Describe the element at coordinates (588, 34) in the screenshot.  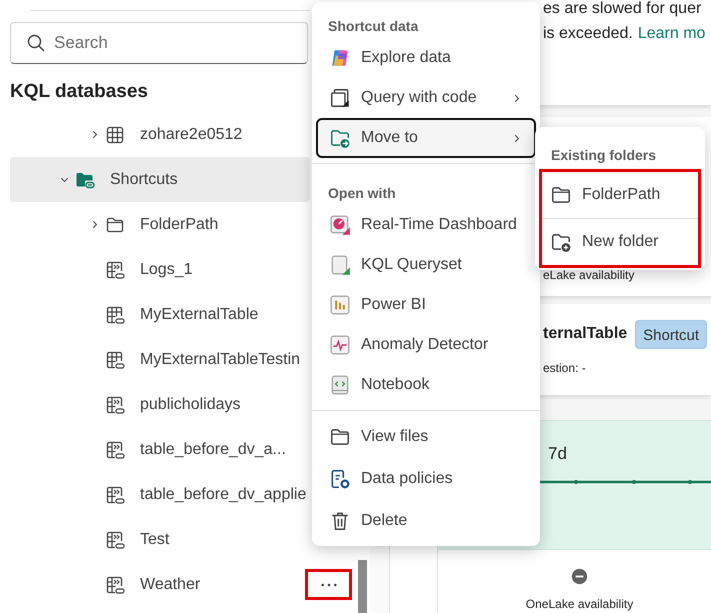
I see `notice-text: is exceeded.` at that location.